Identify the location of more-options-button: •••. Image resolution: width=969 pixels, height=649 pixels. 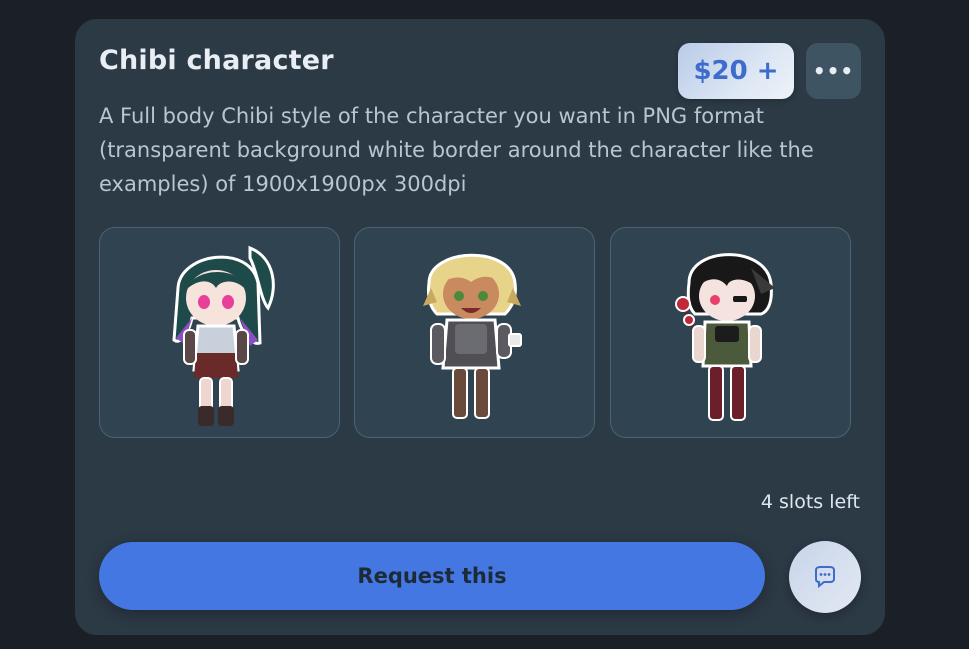
(833, 71).